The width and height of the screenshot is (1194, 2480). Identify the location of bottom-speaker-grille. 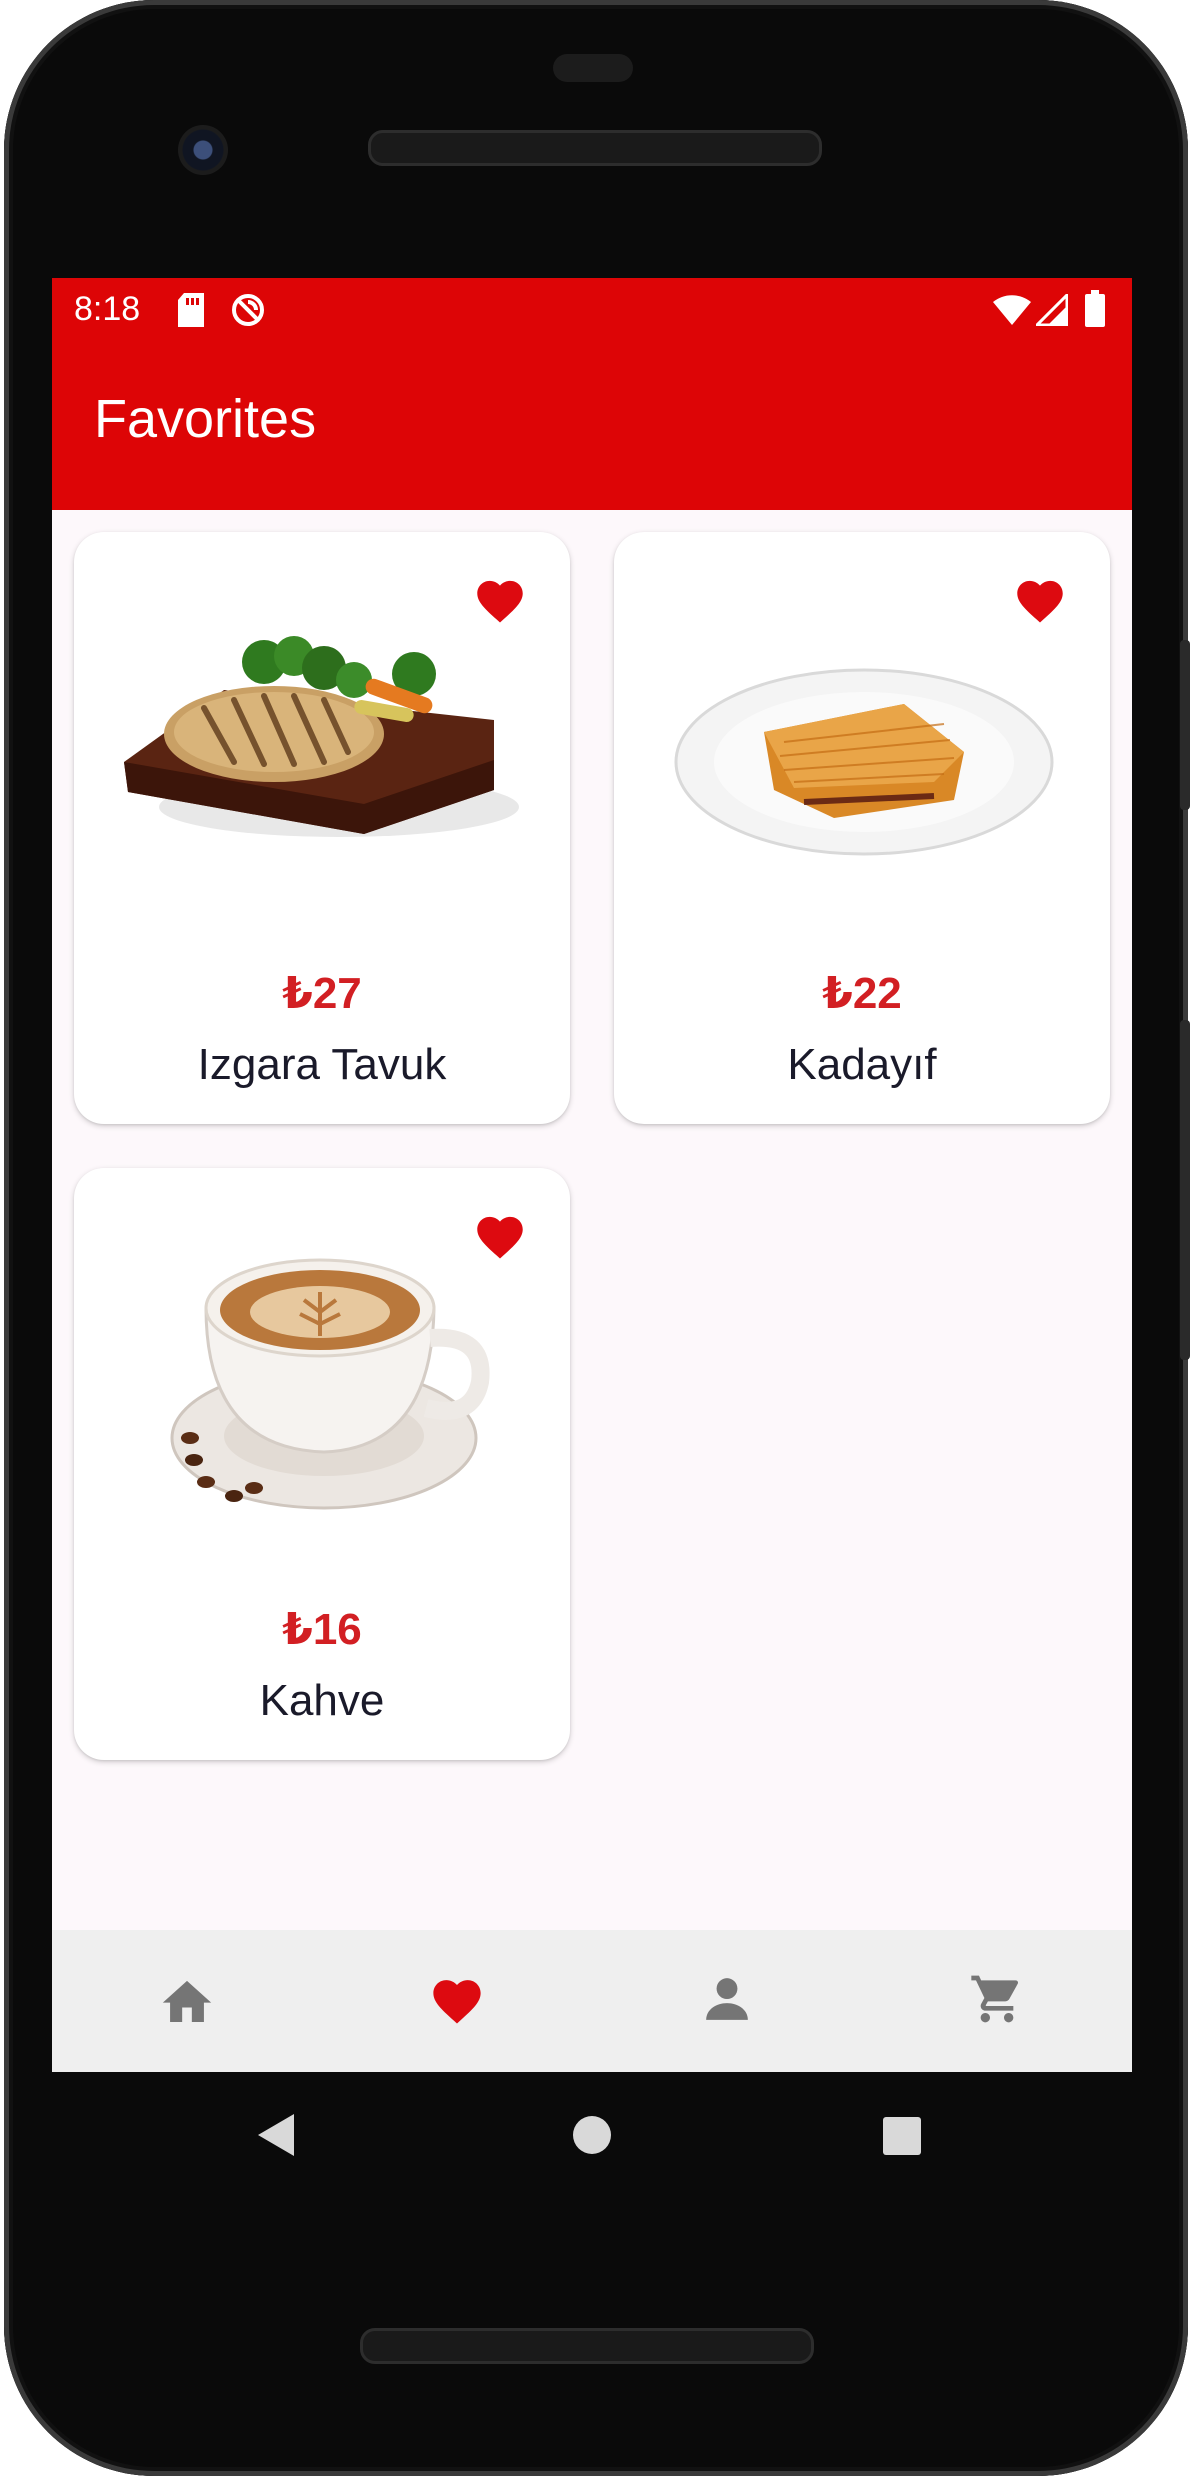
(587, 2346).